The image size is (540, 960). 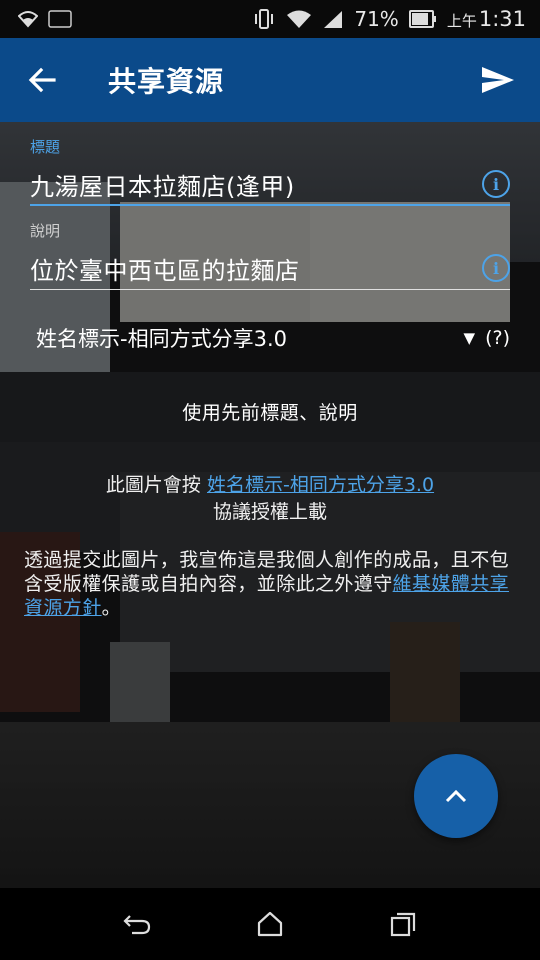 I want to click on license-link: 姓名標示-相同方式分享3.0, so click(x=320, y=485).